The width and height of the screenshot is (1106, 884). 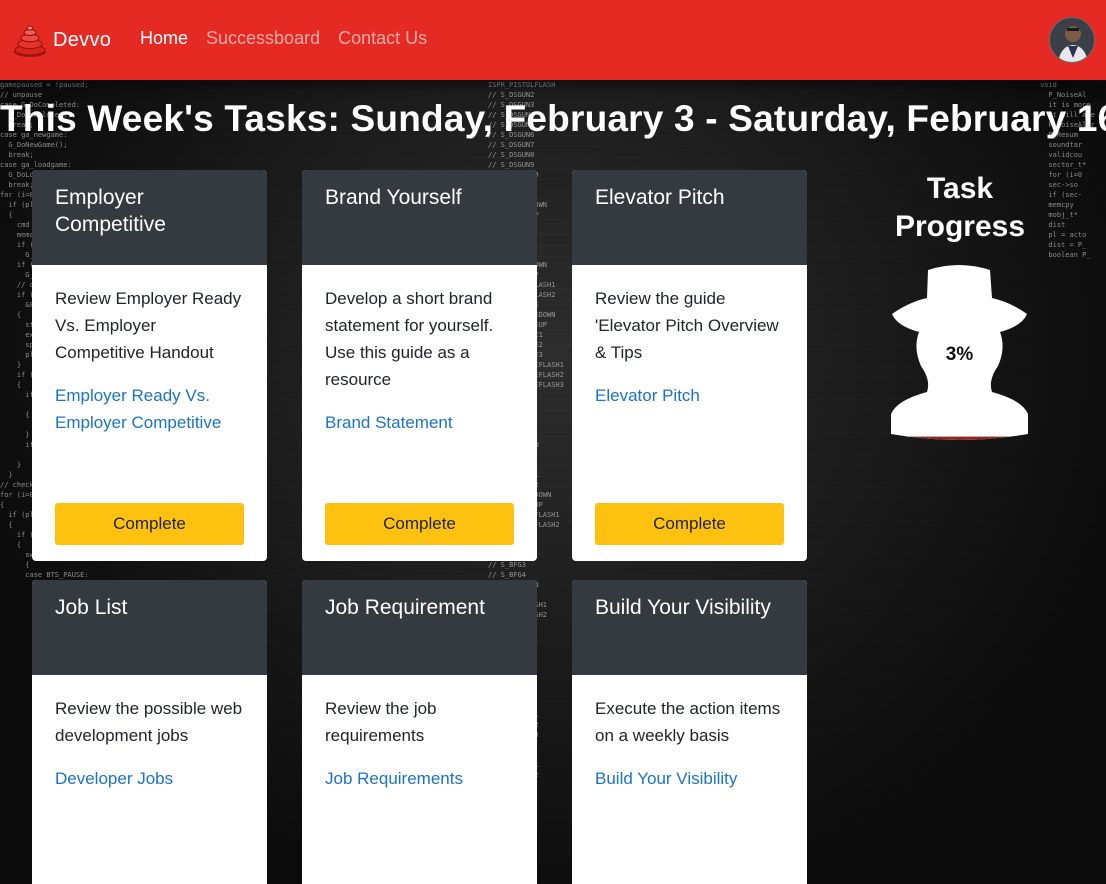 I want to click on card-resource-link: Build Your Visibility, so click(x=689, y=778).